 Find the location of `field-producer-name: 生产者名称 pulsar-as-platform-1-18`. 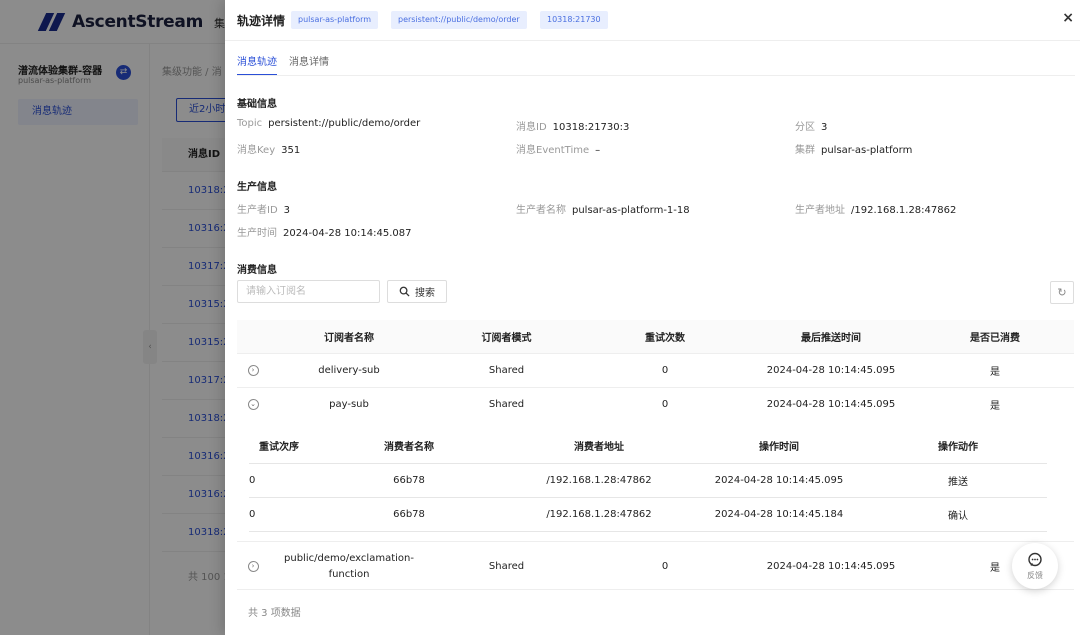

field-producer-name: 生产者名称 pulsar-as-platform-1-18 is located at coordinates (603, 208).